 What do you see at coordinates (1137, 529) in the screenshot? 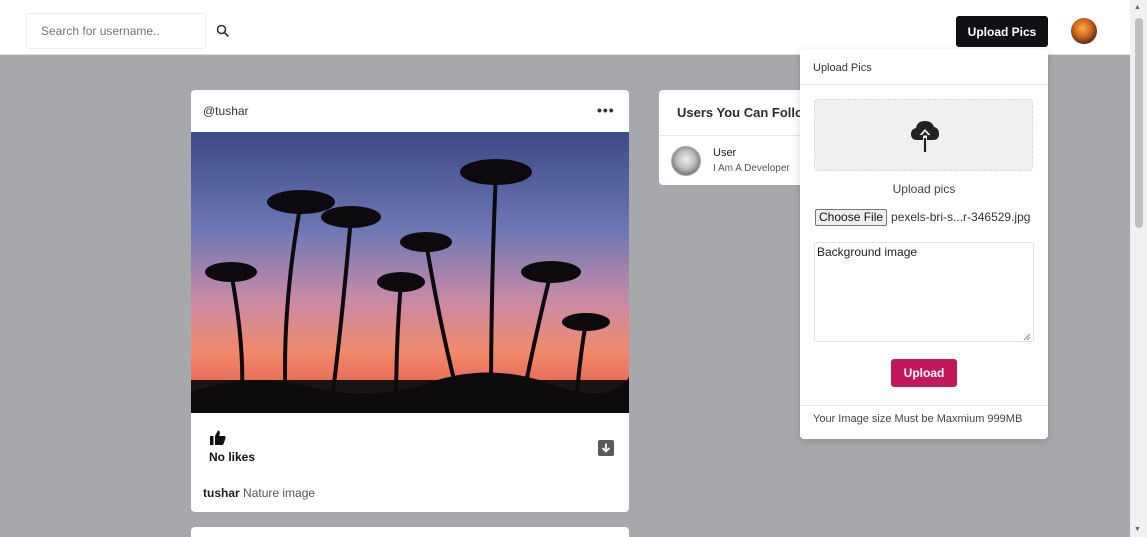
I see `scroll-down-icon: ▼` at bounding box center [1137, 529].